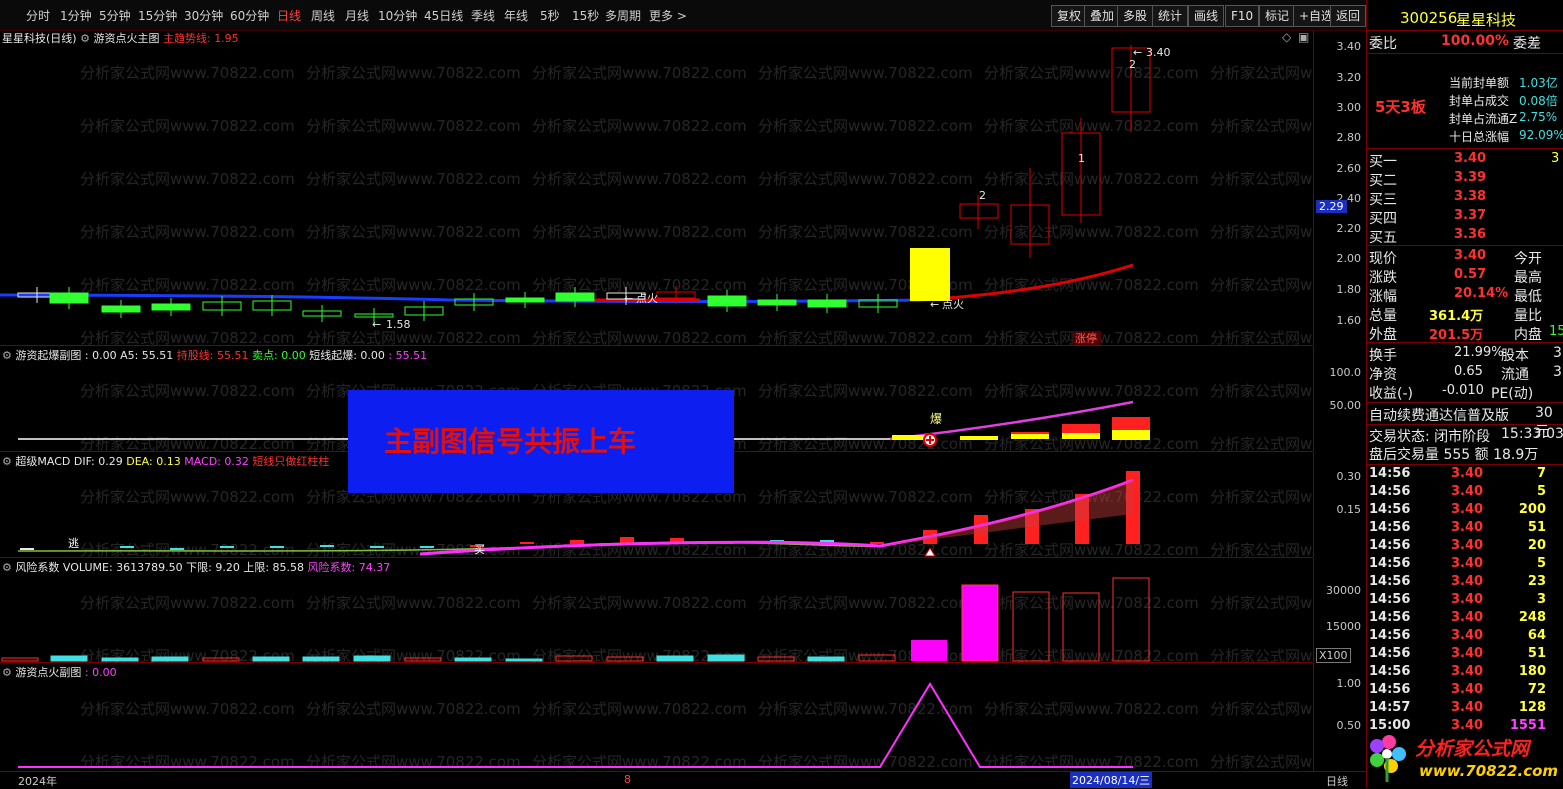  Describe the element at coordinates (483, 15) in the screenshot. I see `period-tab-season: 季线` at that location.